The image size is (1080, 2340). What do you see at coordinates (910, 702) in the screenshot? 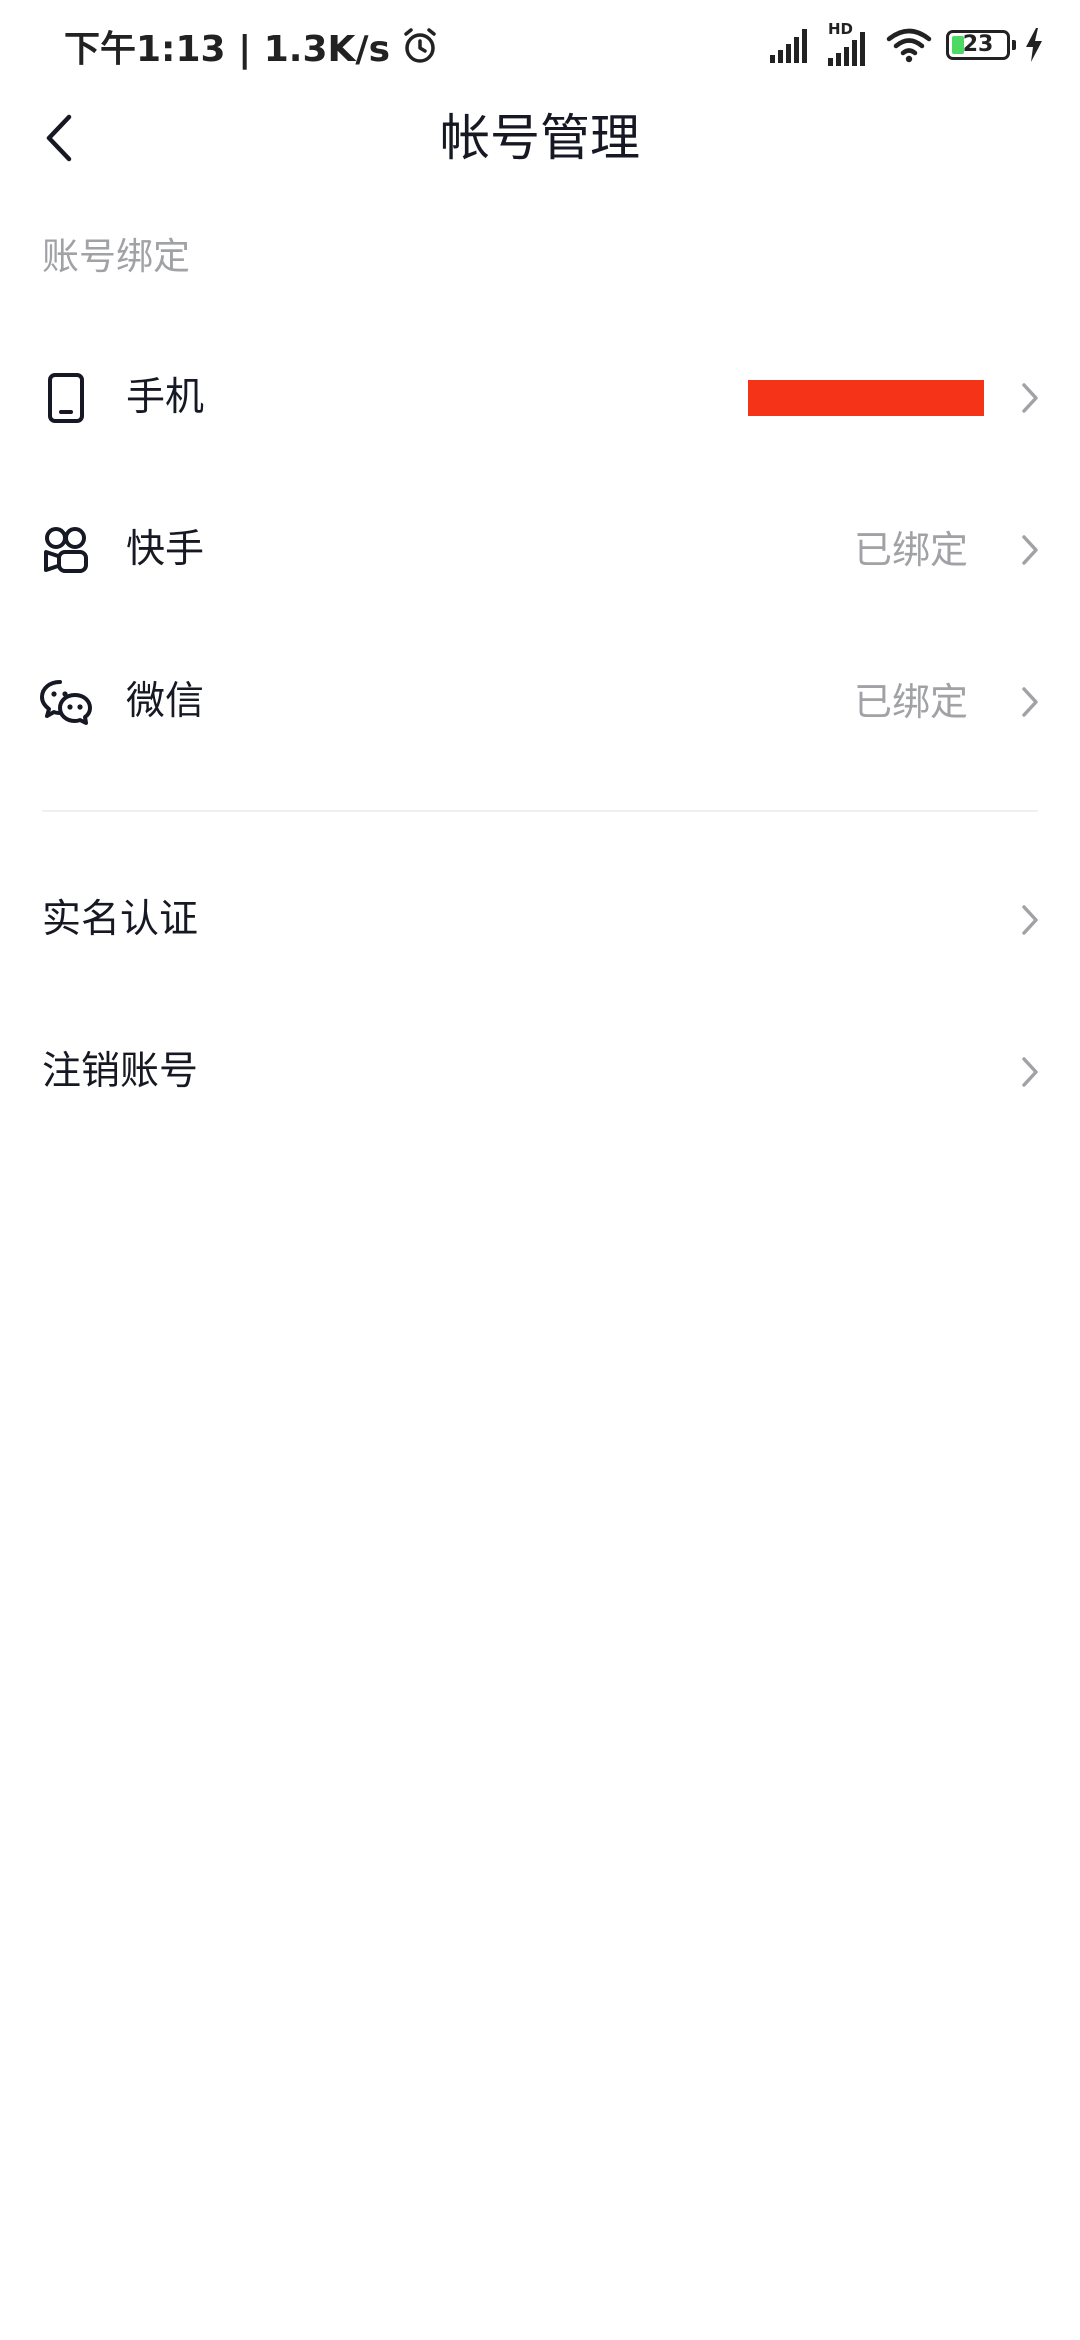
I see `row-wechat-status: 已绑定` at bounding box center [910, 702].